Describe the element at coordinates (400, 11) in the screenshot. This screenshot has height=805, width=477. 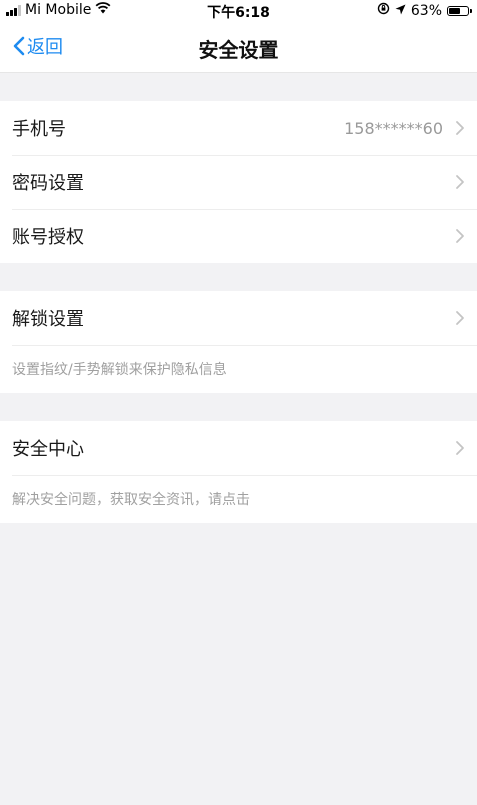
I see `location-icon` at that location.